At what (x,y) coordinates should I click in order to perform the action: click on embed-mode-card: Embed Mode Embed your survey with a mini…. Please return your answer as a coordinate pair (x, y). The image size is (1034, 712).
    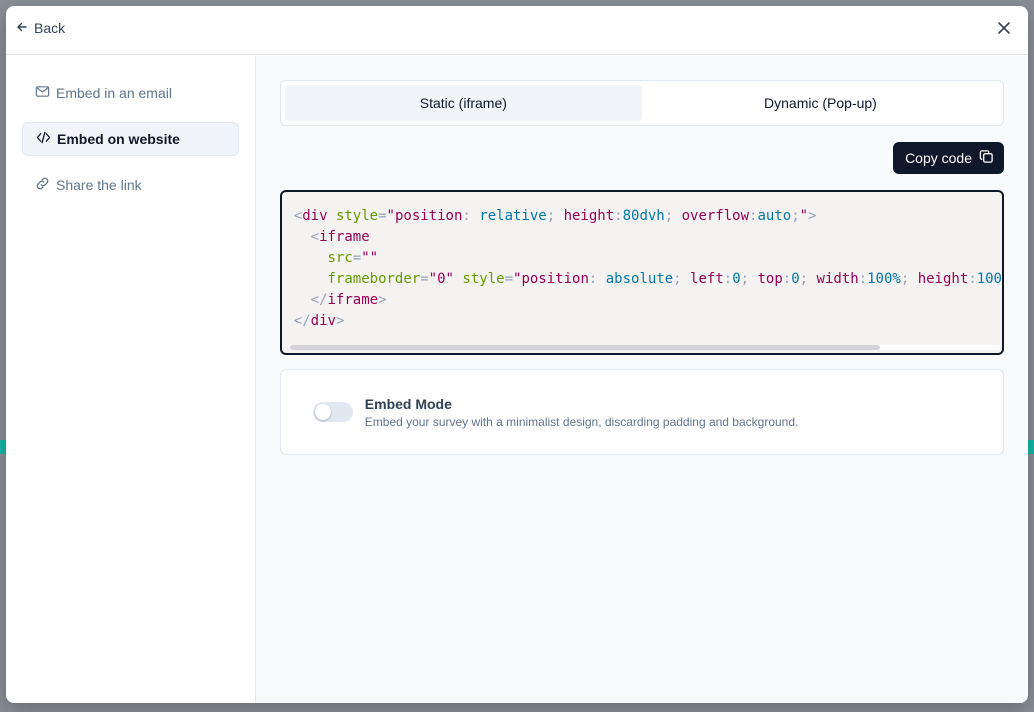
    Looking at the image, I should click on (641, 412).